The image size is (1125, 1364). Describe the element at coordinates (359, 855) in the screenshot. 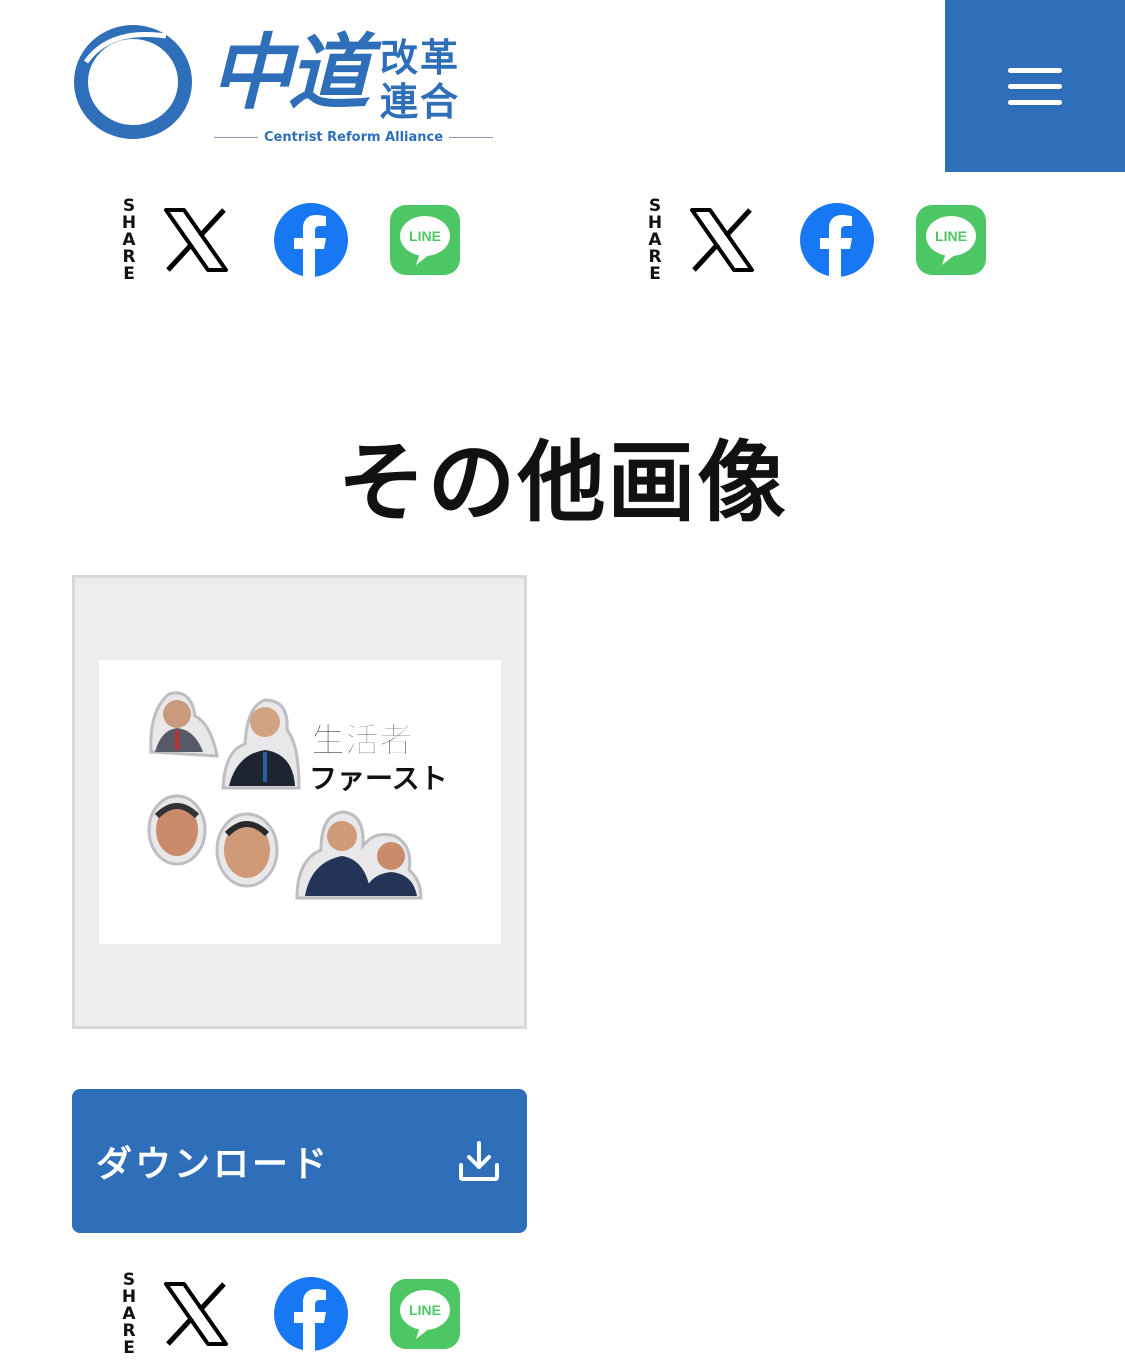

I see `duo-sticker` at that location.